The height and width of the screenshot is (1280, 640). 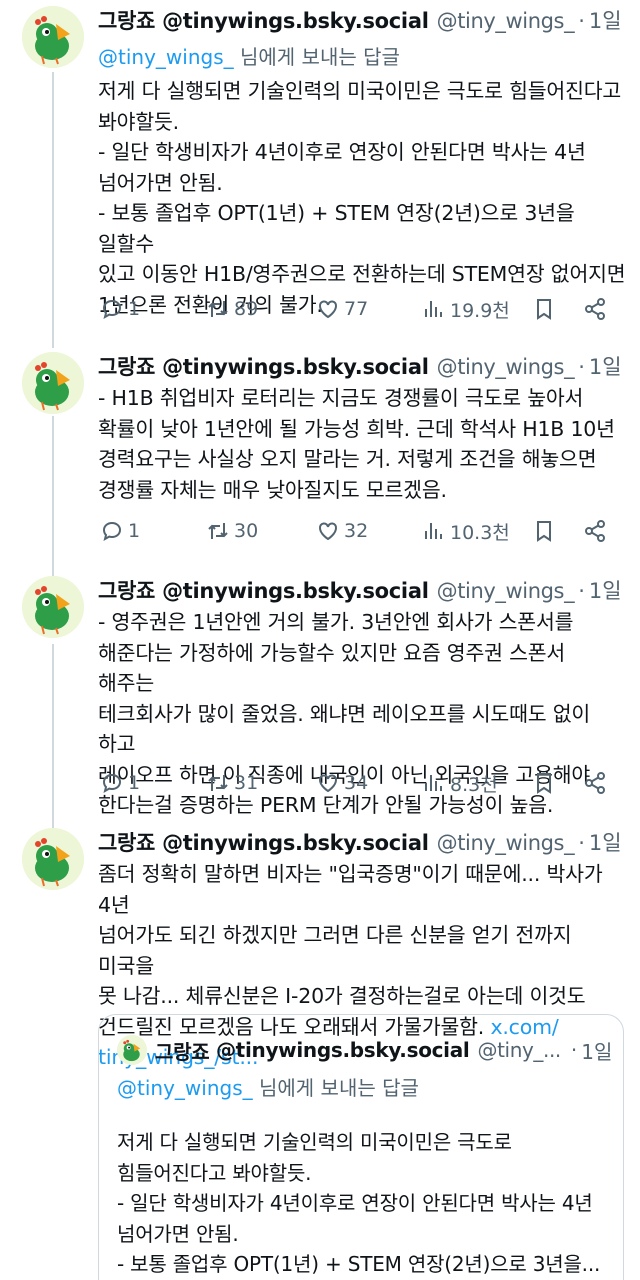 What do you see at coordinates (232, 309) in the screenshot?
I see `retweet-button: 89` at bounding box center [232, 309].